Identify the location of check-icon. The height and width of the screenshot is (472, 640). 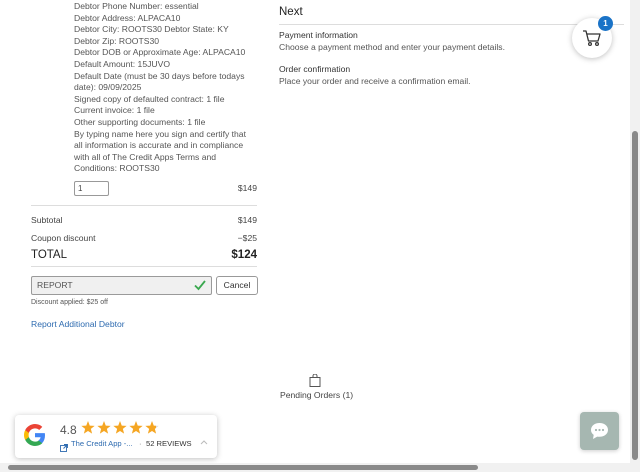
(200, 287).